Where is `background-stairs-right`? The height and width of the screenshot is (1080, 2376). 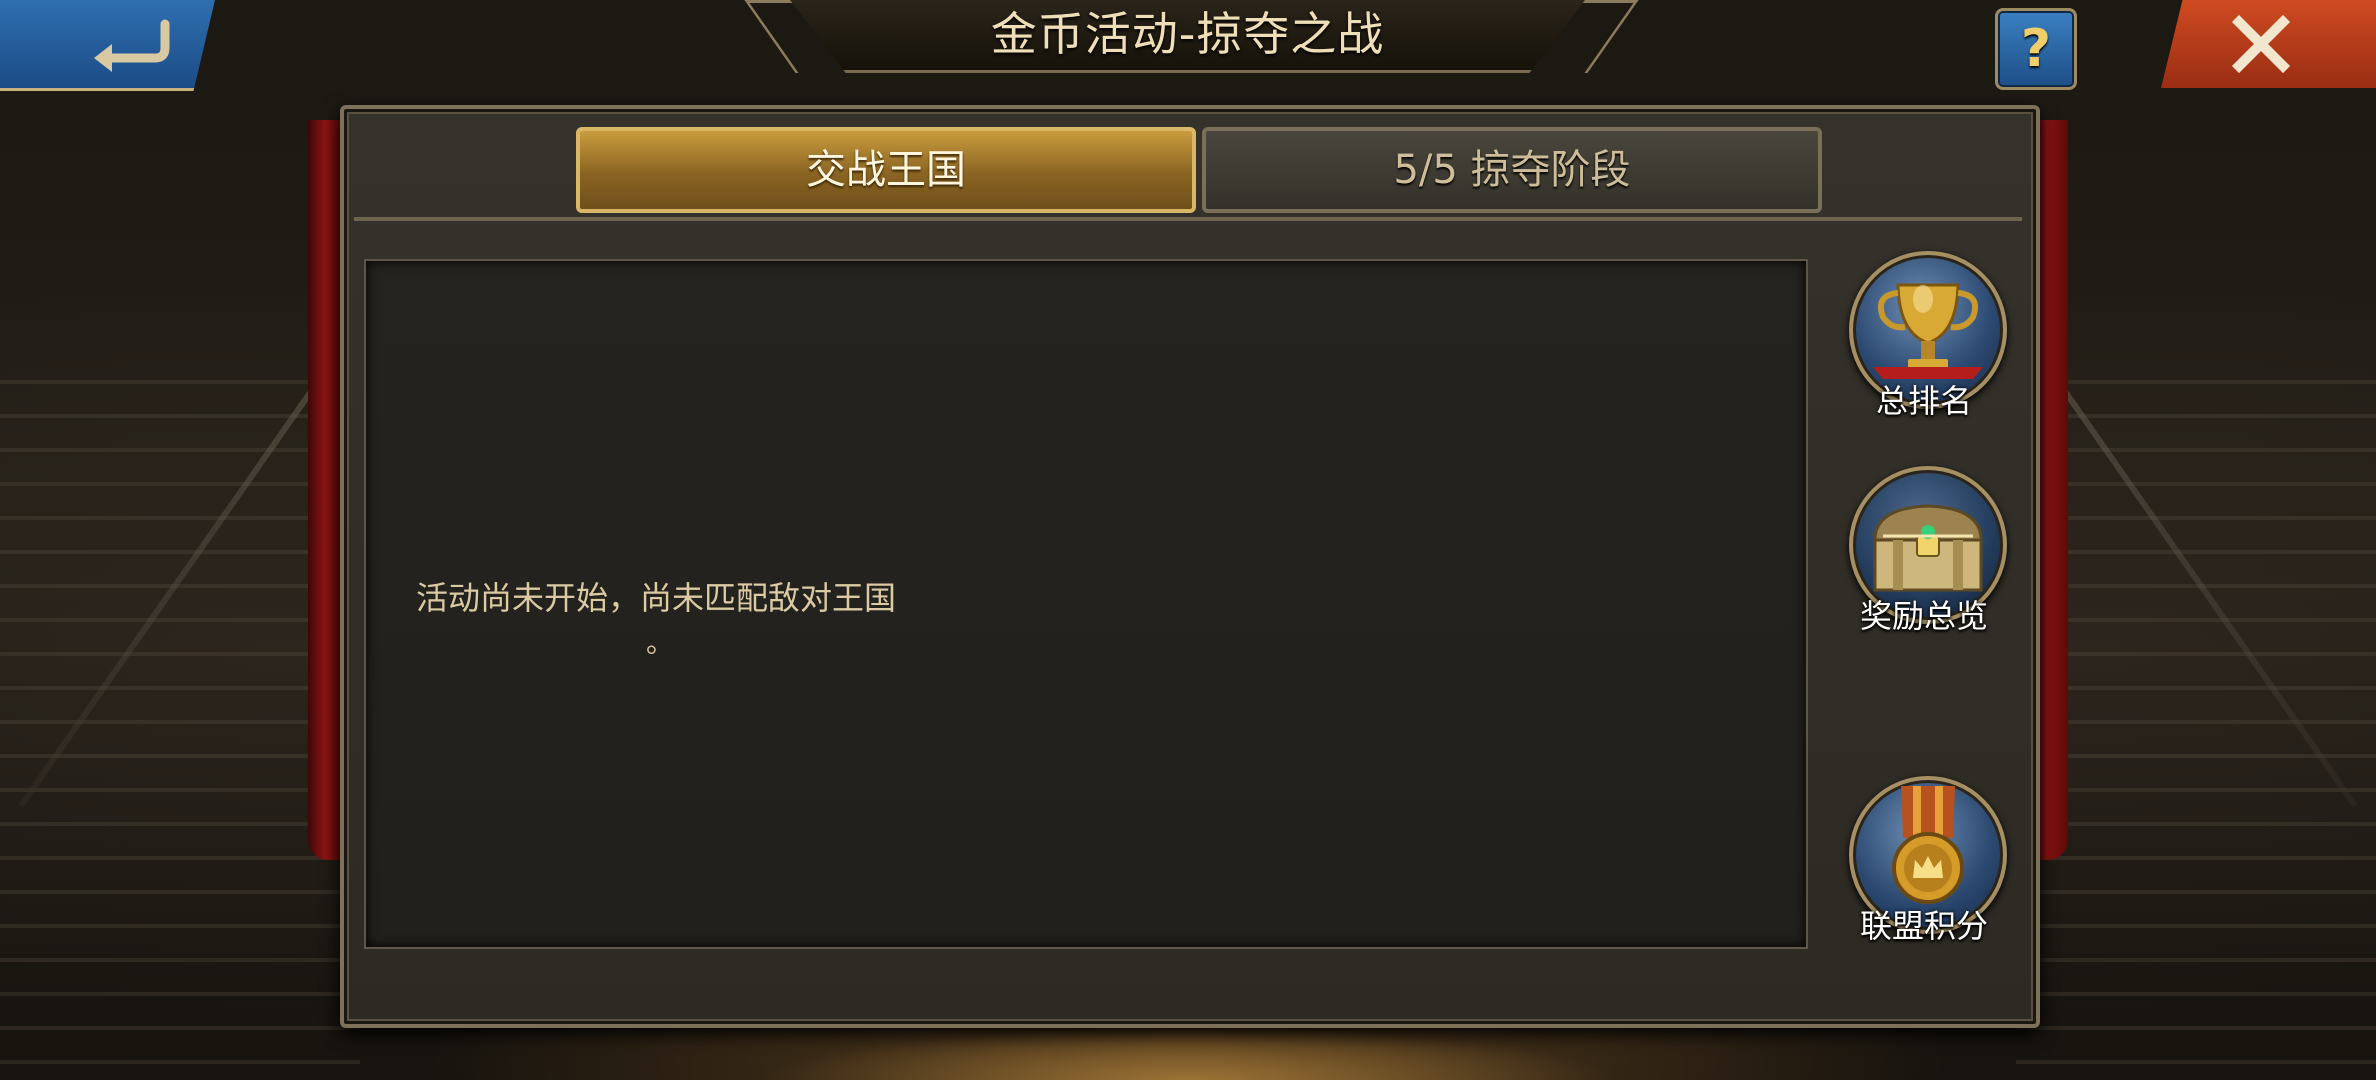 background-stairs-right is located at coordinates (2196, 730).